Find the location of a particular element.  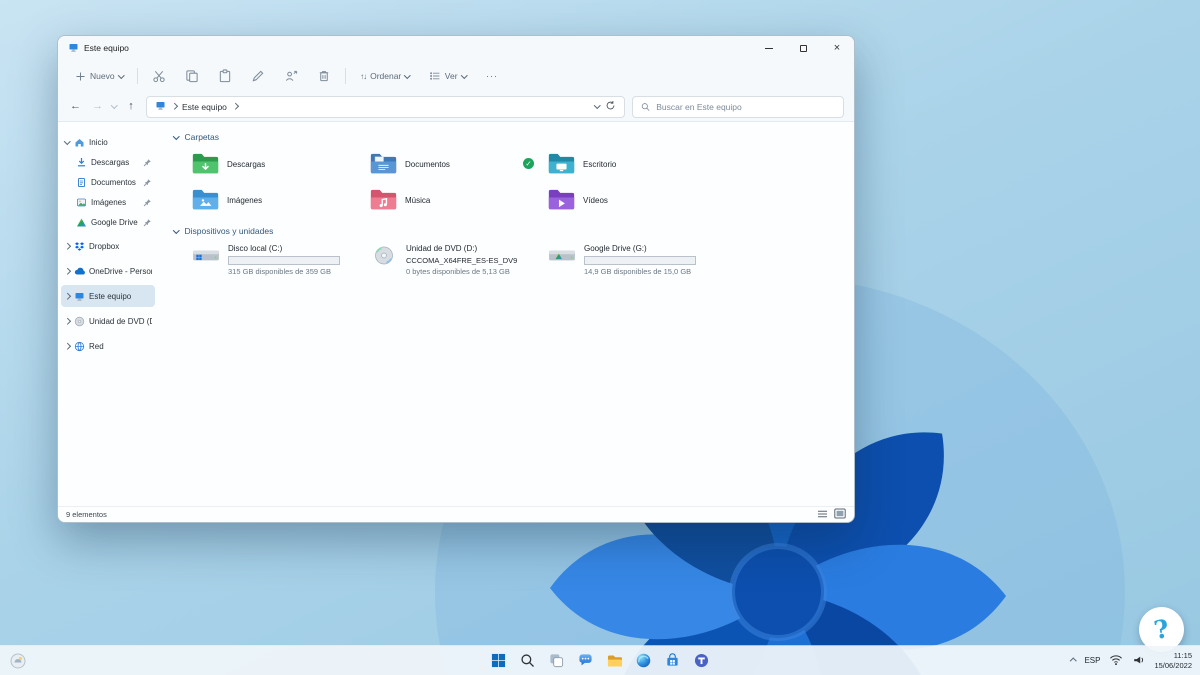

sidebar-item-este-equipo: Este equipo is located at coordinates (108, 296).